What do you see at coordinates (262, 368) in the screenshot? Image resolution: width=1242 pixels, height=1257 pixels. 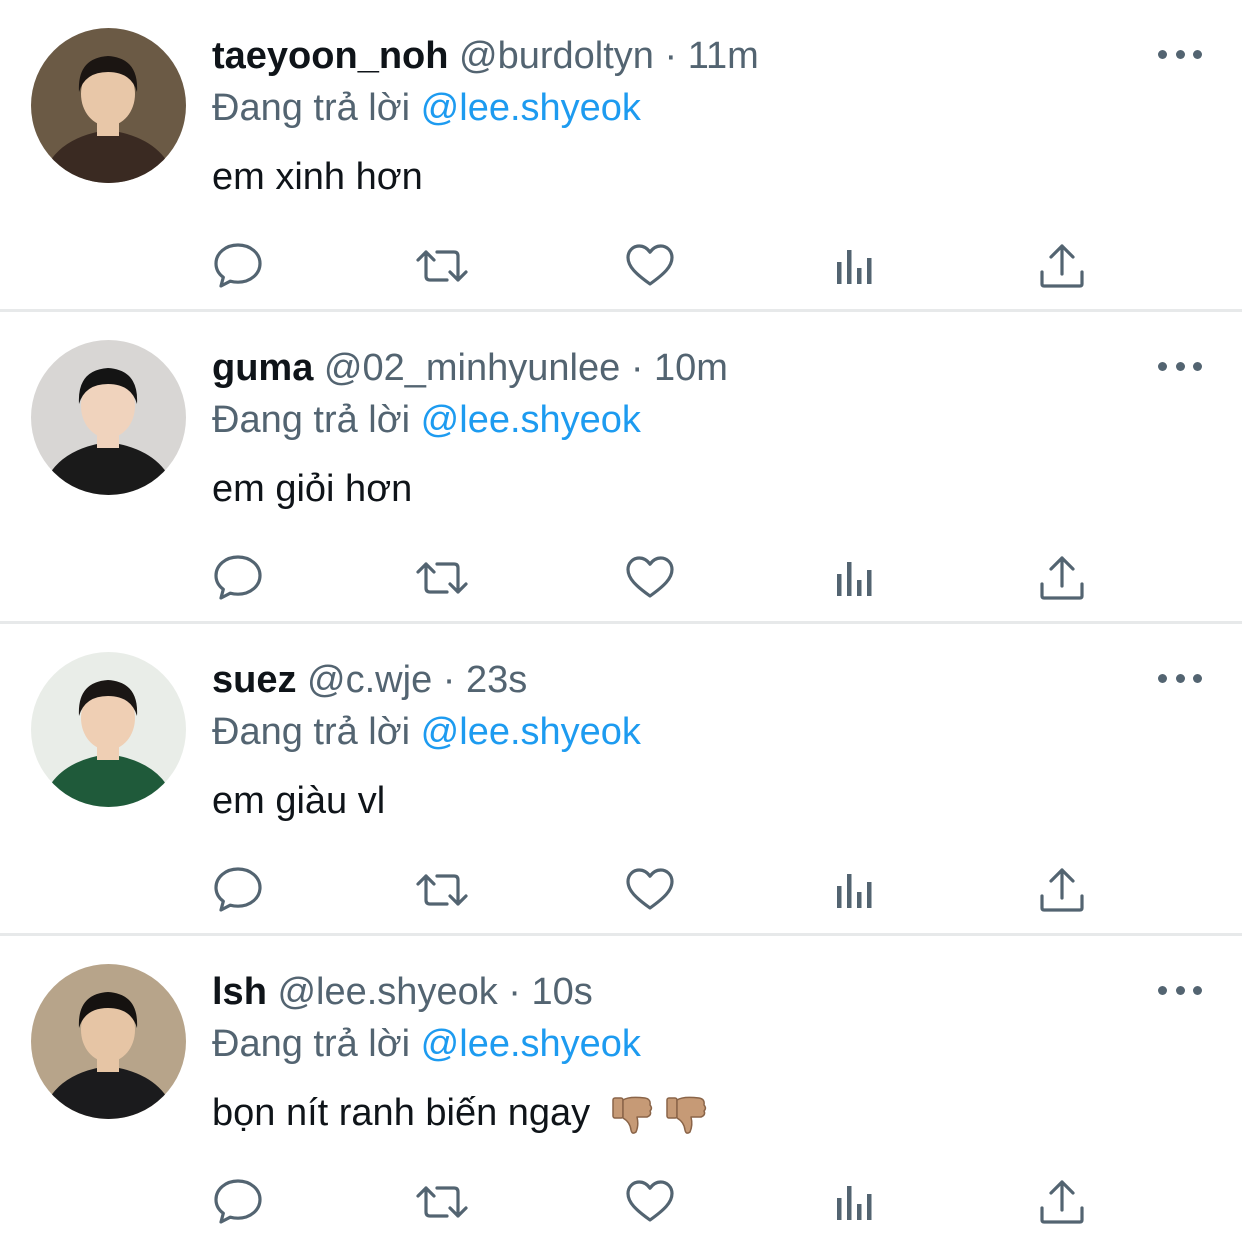 I see `display-name: guma` at bounding box center [262, 368].